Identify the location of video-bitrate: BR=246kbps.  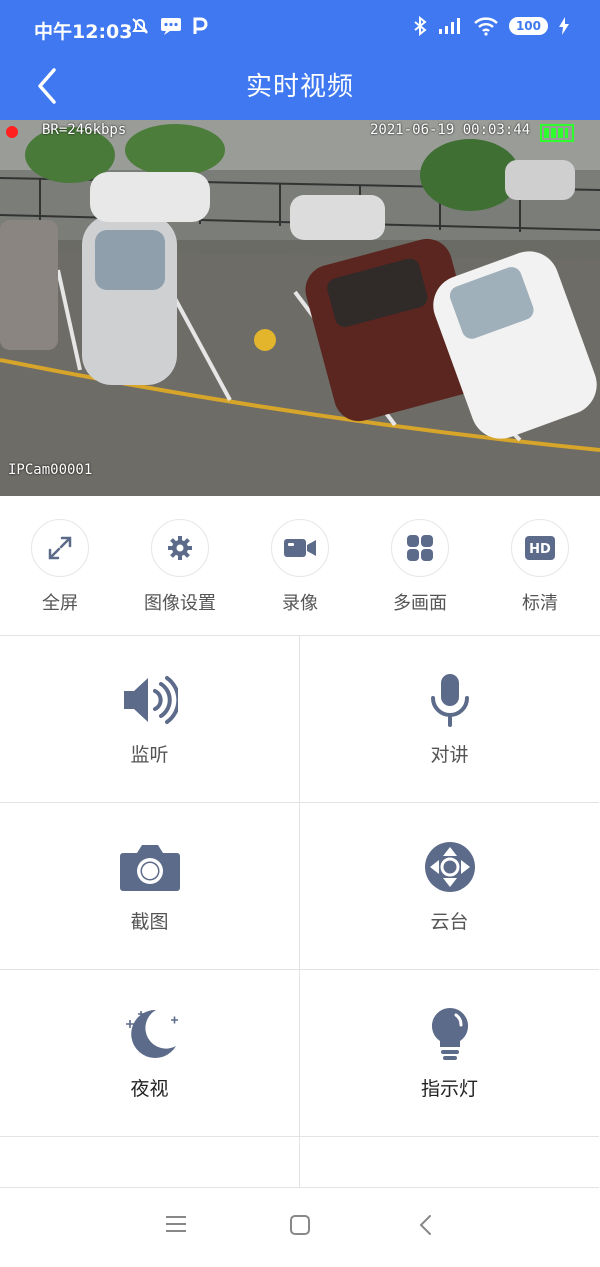
(84, 130).